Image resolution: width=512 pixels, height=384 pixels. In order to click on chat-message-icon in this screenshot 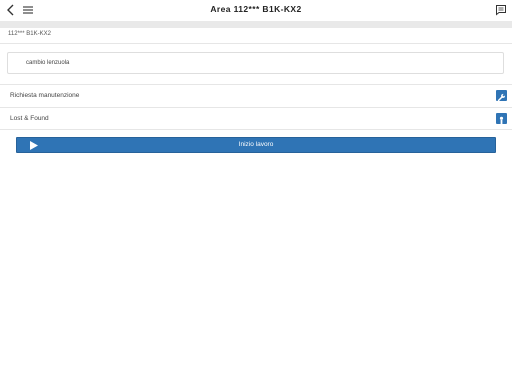, I will do `click(501, 10)`.